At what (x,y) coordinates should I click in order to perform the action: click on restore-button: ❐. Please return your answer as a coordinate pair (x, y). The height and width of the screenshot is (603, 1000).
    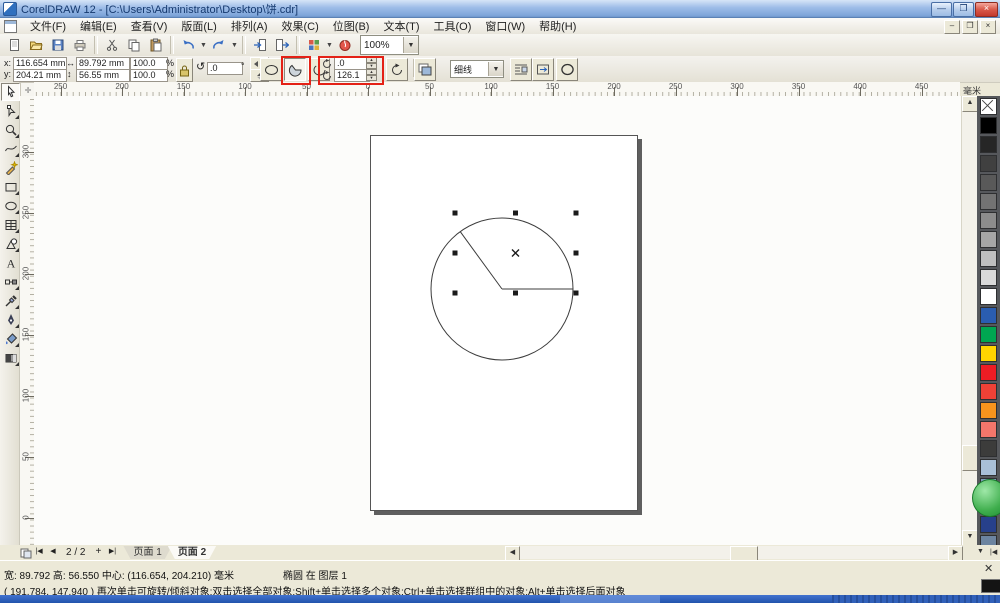
    Looking at the image, I should click on (963, 9).